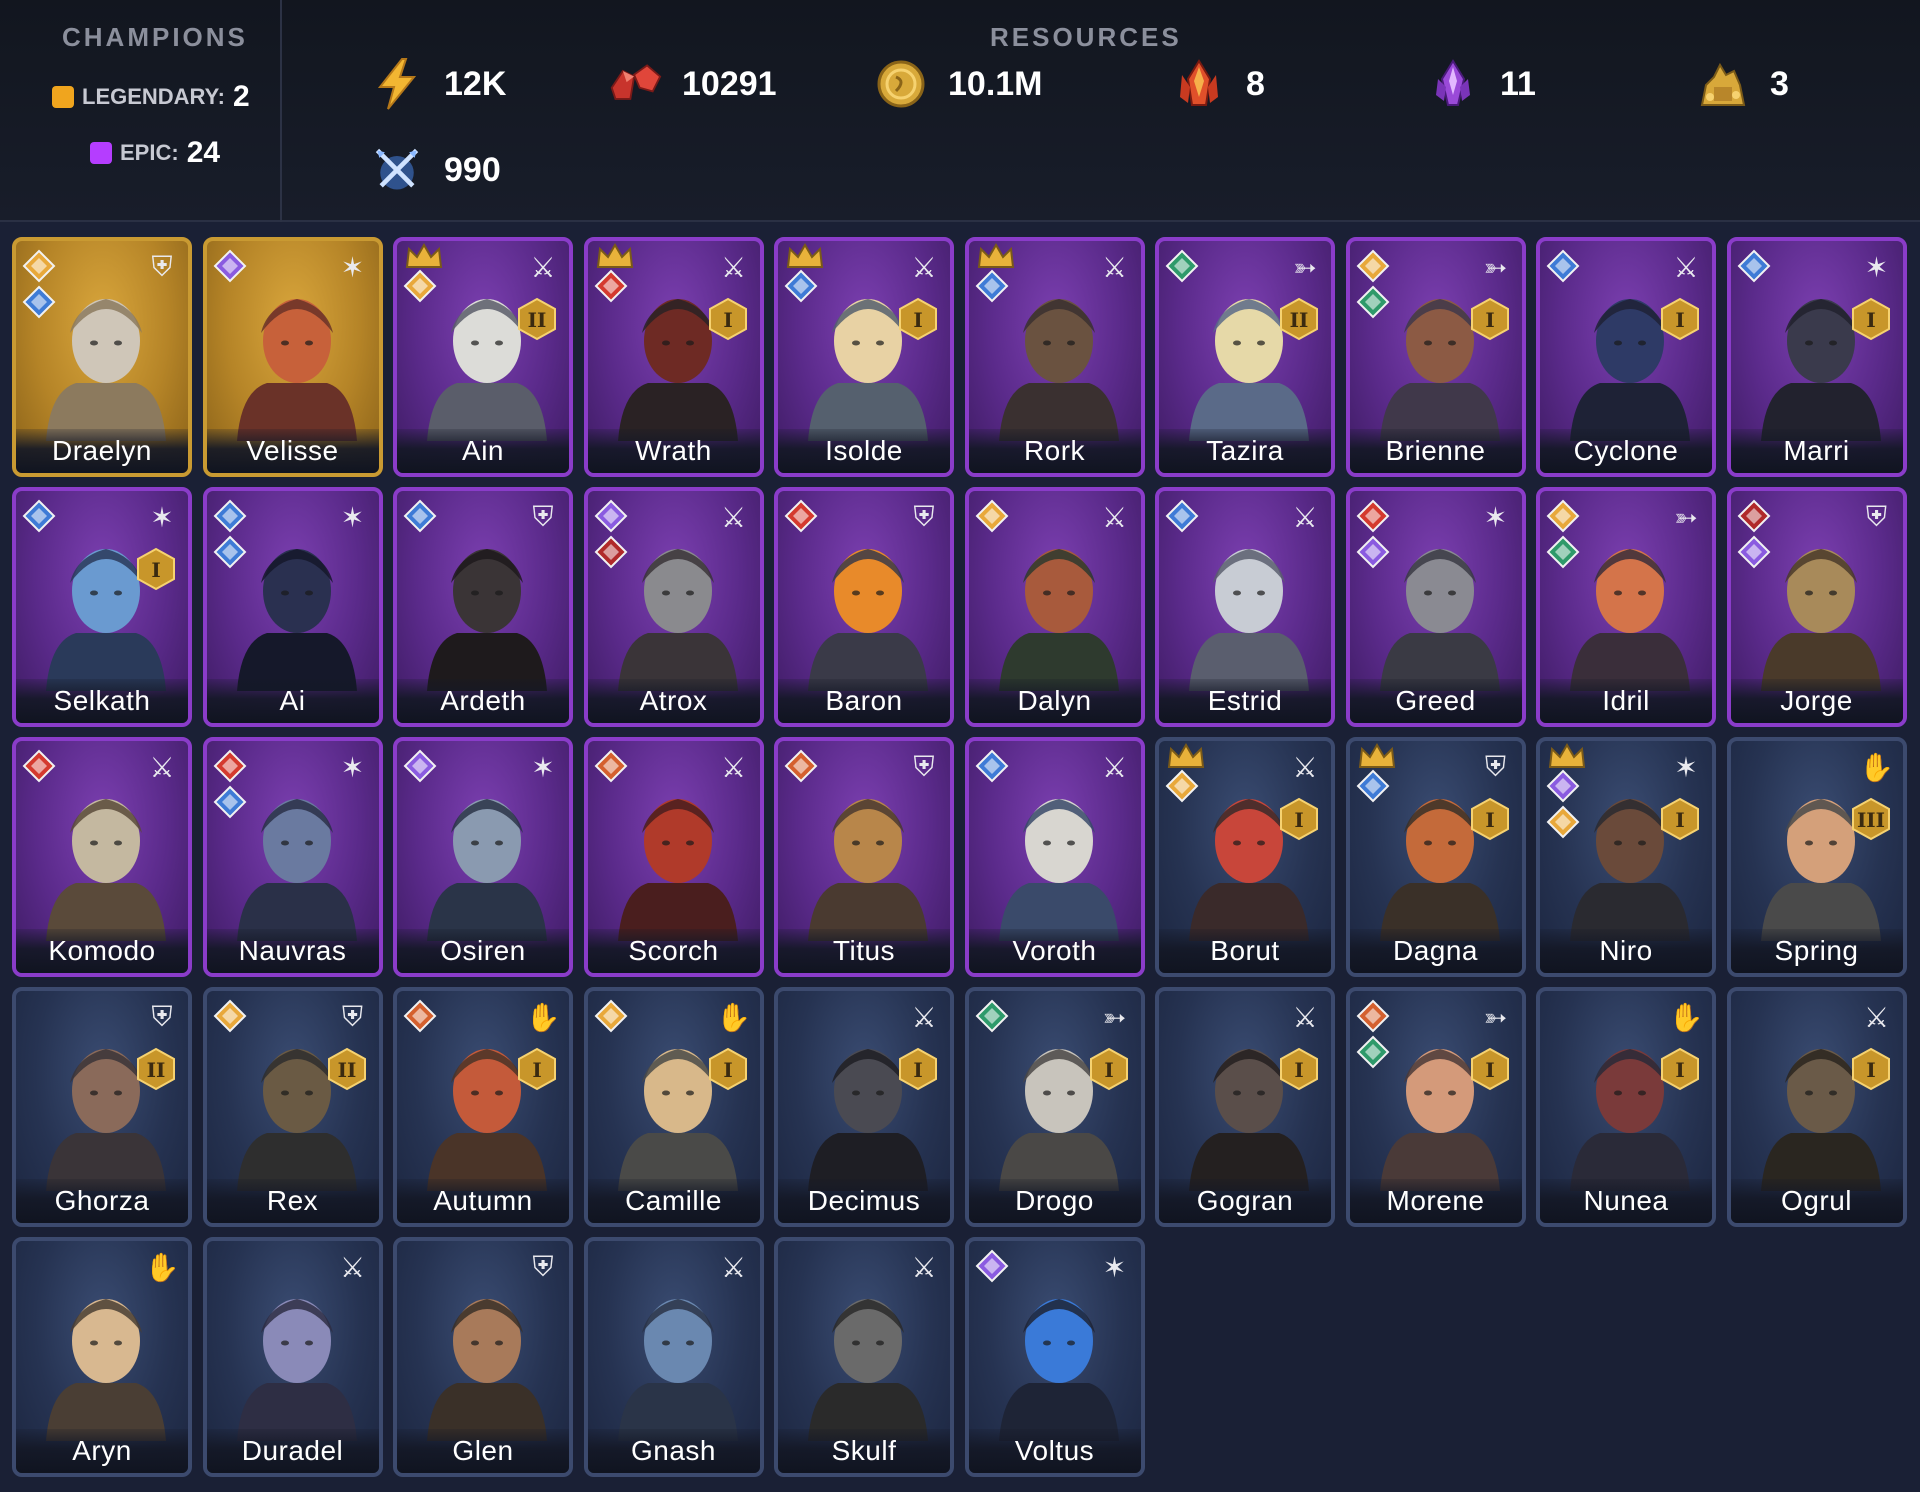 This screenshot has width=1920, height=1492. I want to click on epic-dot-icon, so click(101, 153).